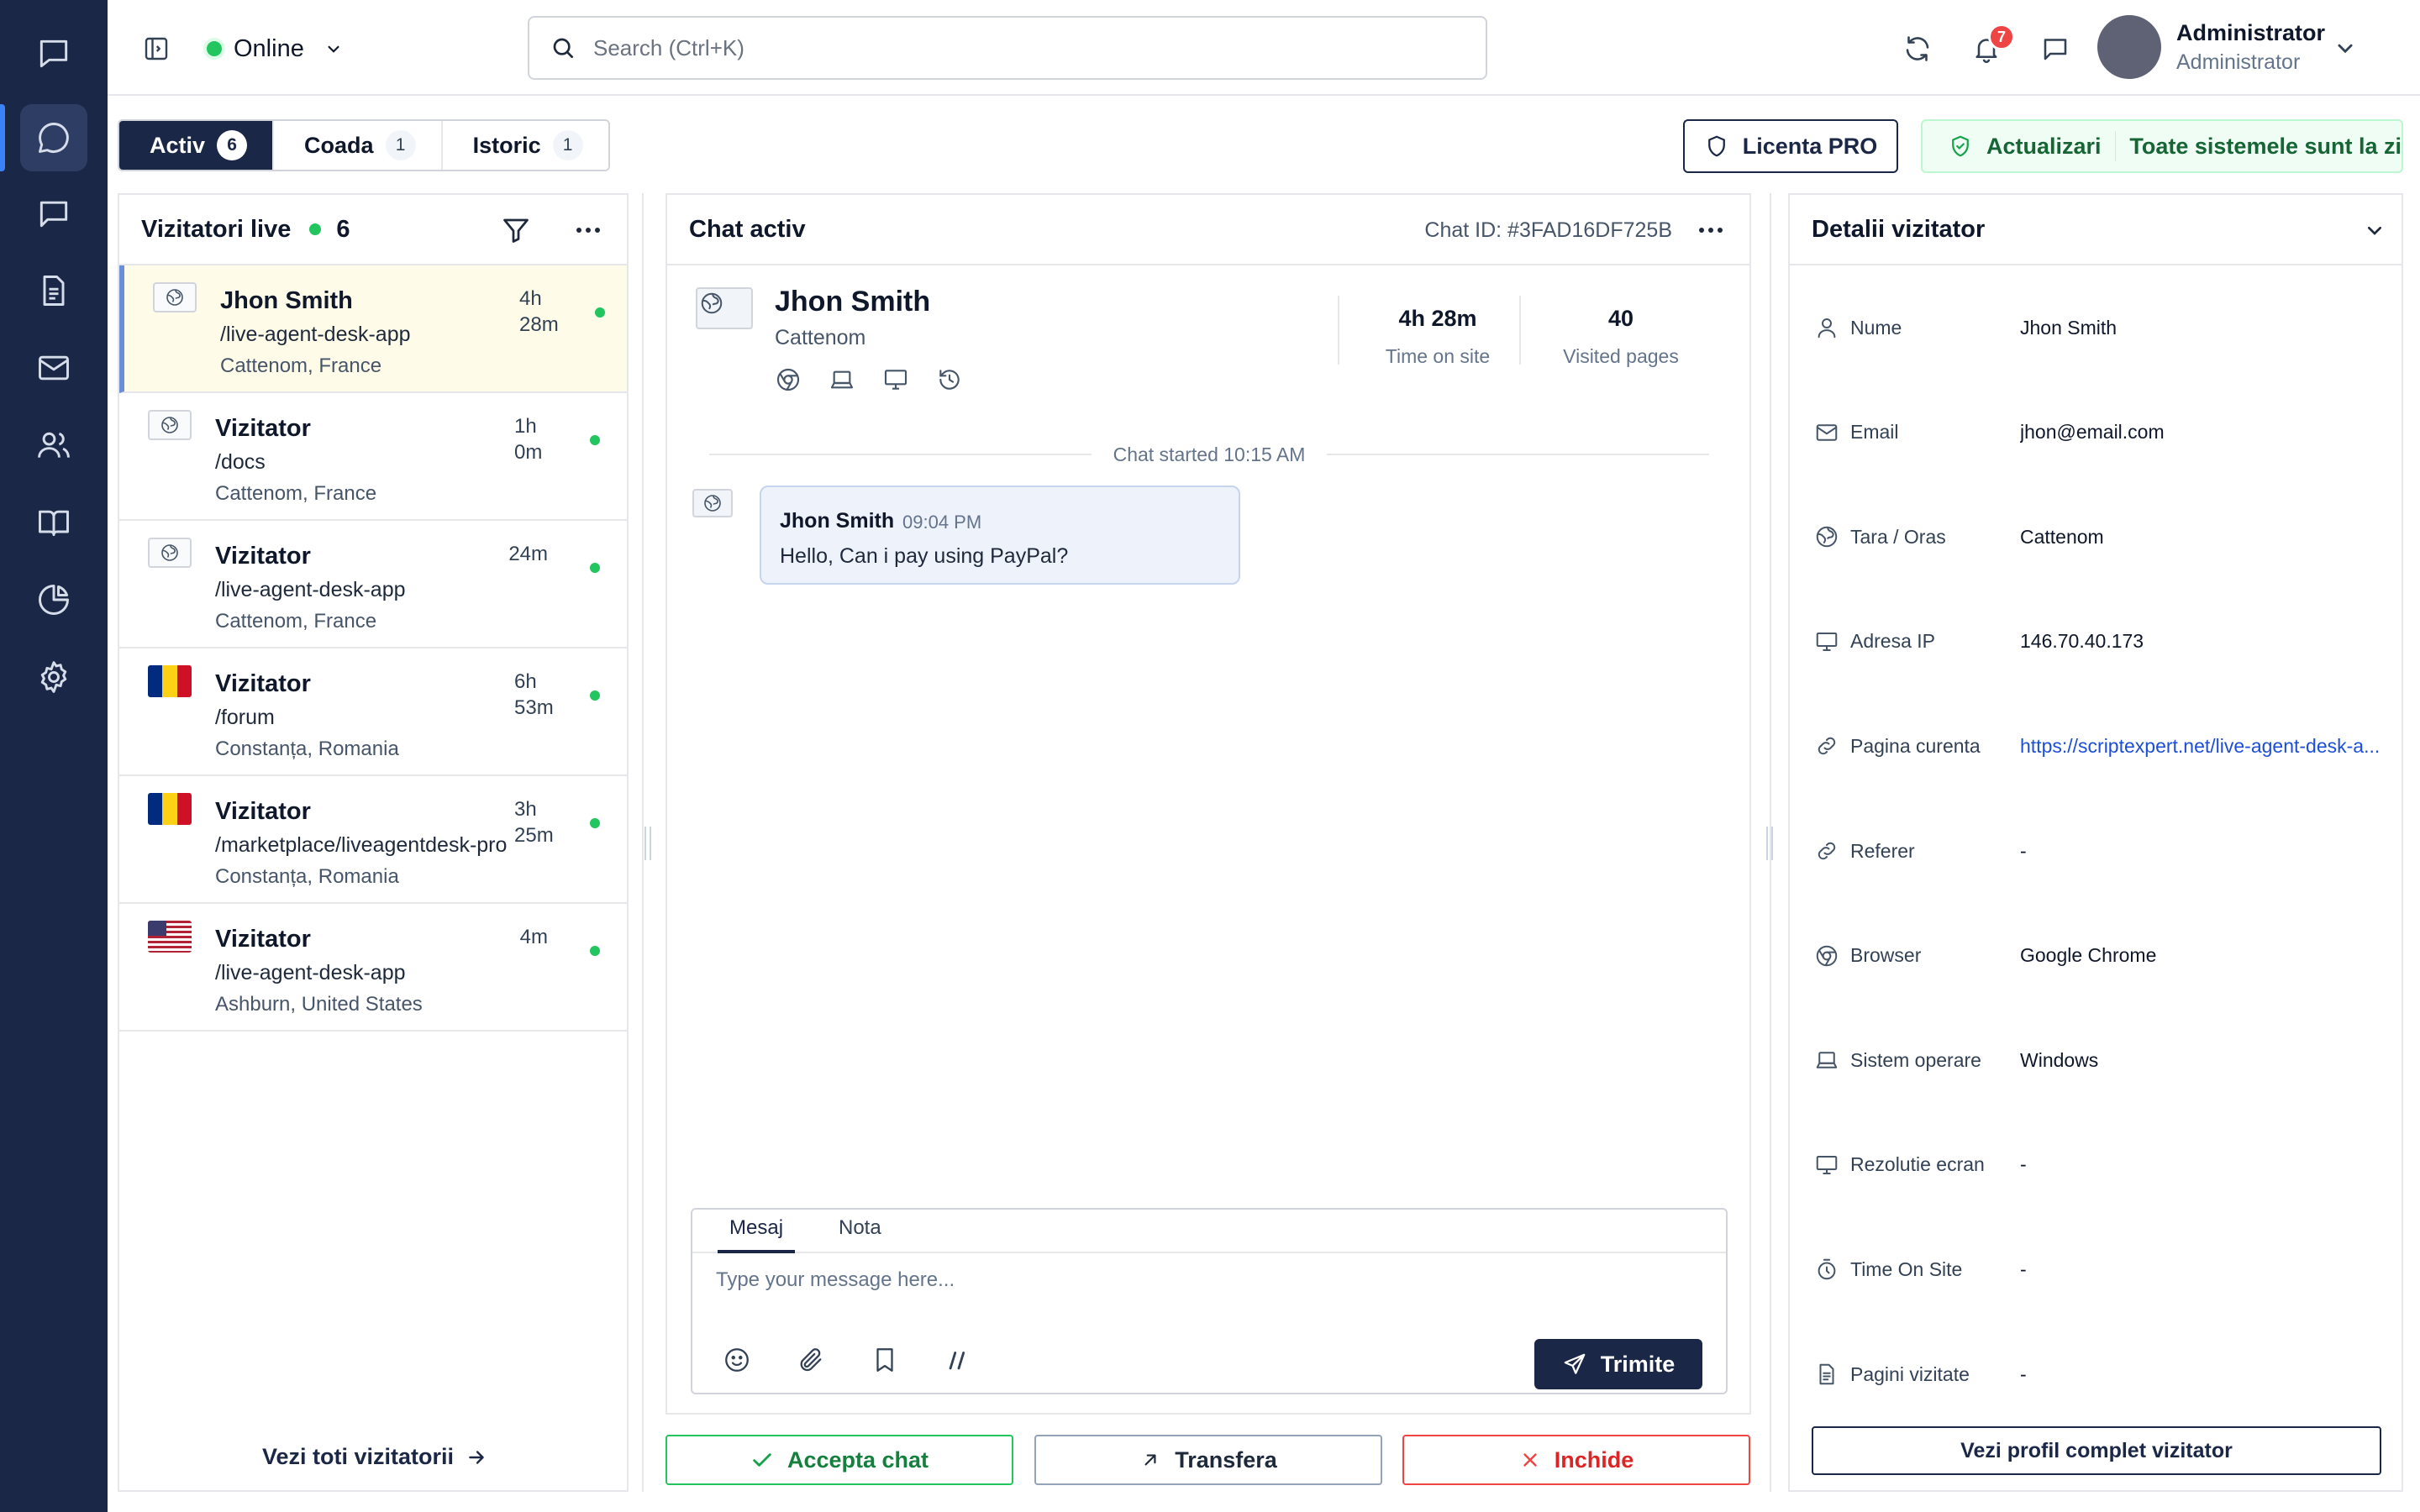  What do you see at coordinates (1208, 1460) in the screenshot?
I see `transfer-button: Transfera` at bounding box center [1208, 1460].